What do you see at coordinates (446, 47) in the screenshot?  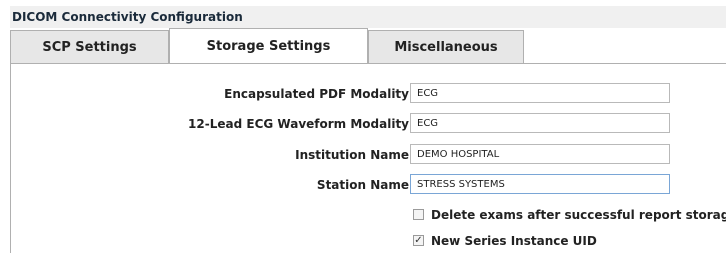 I see `tab-miscellaneous: Miscellaneous` at bounding box center [446, 47].